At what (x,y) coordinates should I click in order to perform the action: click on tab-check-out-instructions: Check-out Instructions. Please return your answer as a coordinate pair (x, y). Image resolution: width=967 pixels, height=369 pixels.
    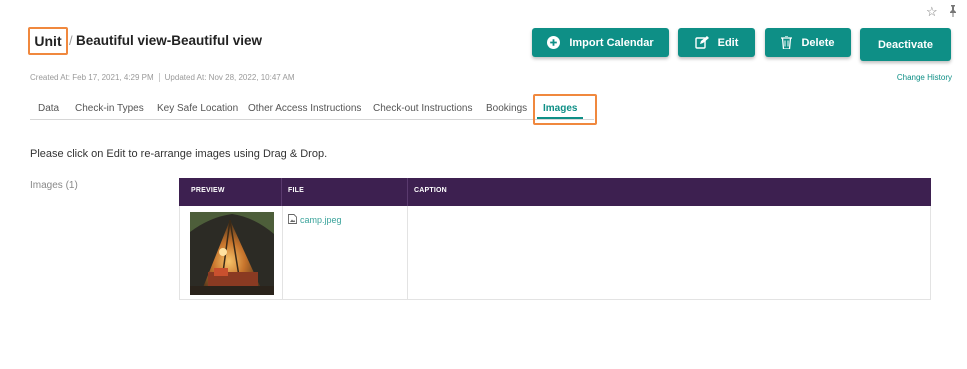
    Looking at the image, I should click on (423, 108).